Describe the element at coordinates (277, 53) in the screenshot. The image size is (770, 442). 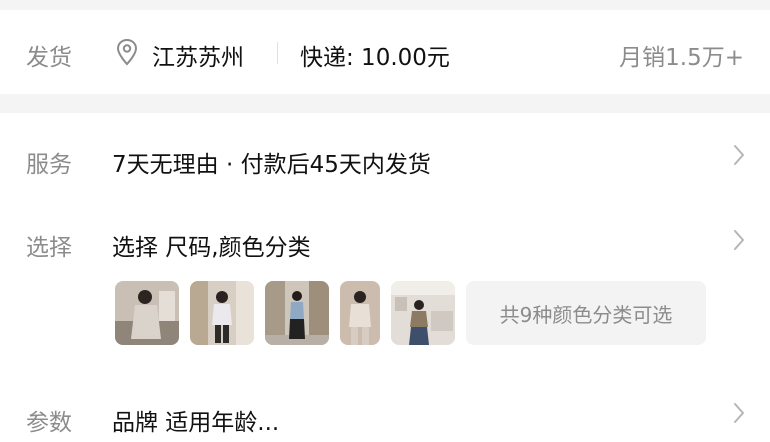
I see `divider` at that location.